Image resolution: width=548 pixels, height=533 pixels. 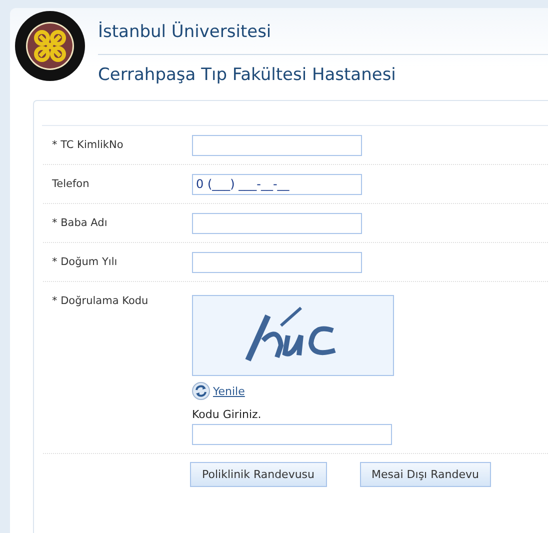 What do you see at coordinates (247, 74) in the screenshot?
I see `hospital-title: Cerrahpaşa Tıp Fakültesi Hastanesi` at bounding box center [247, 74].